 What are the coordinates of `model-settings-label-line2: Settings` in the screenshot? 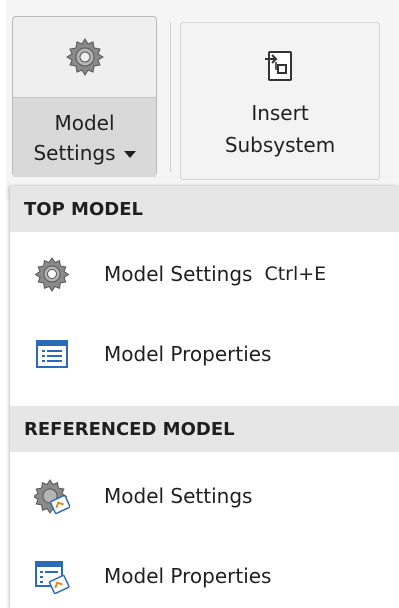 It's located at (74, 152).